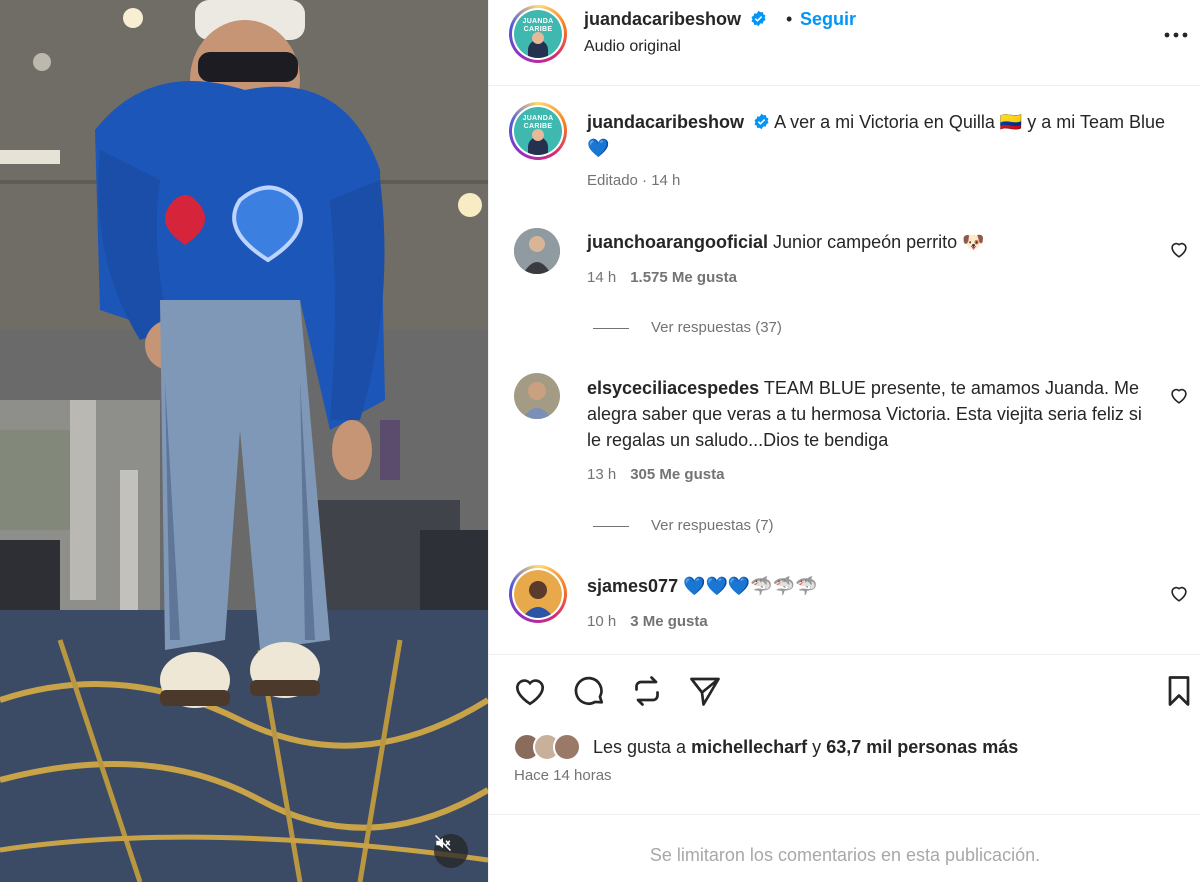 Image resolution: width=1200 pixels, height=882 pixels. What do you see at coordinates (665, 122) in the screenshot?
I see `caption-username: juandacaribeshow` at bounding box center [665, 122].